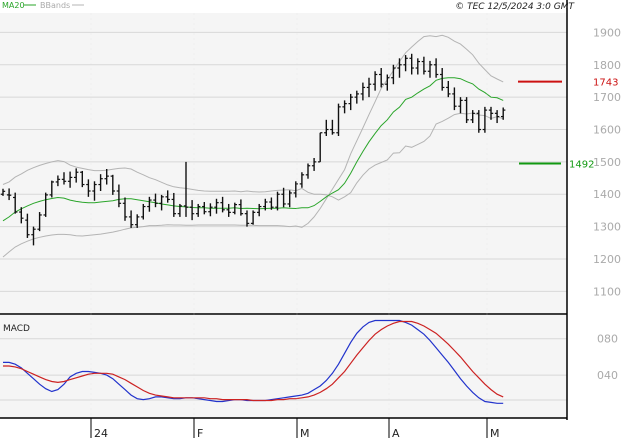 Image resolution: width=627 pixels, height=440 pixels. I want to click on price-y-tick-label: 1100, so click(607, 291).